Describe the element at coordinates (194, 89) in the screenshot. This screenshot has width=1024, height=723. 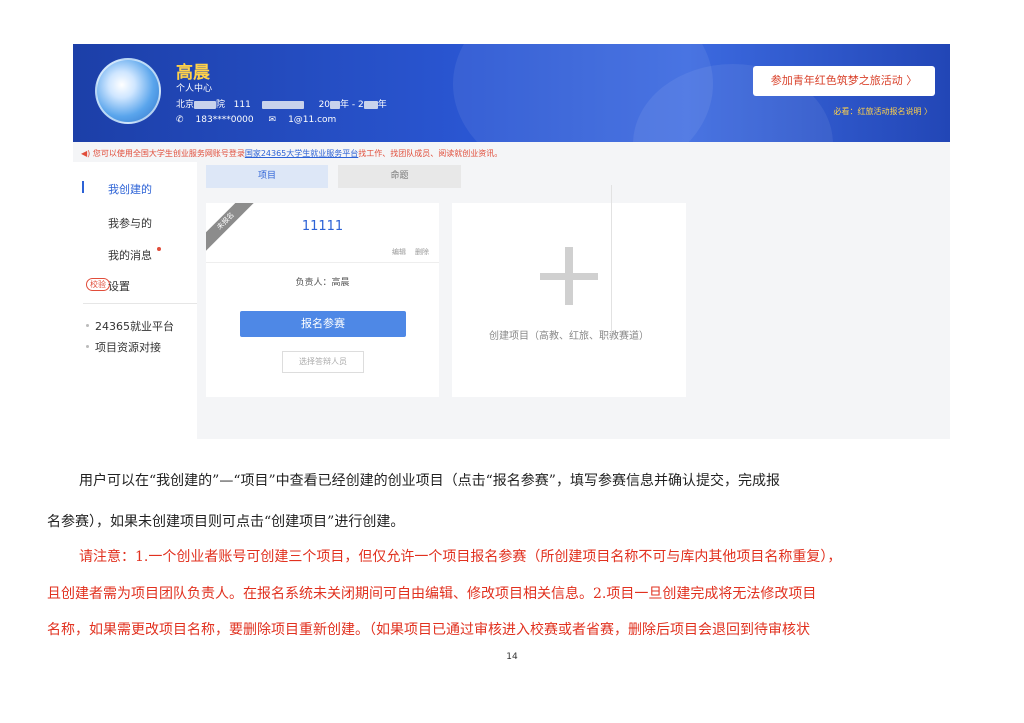
I see `personal-center-label: 个人中心` at that location.